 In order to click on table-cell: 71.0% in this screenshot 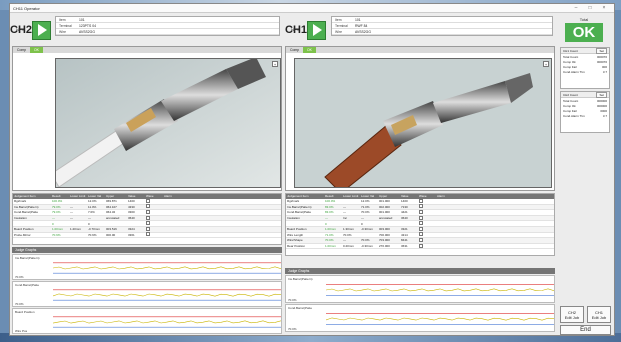, I will do `click(329, 234)`.